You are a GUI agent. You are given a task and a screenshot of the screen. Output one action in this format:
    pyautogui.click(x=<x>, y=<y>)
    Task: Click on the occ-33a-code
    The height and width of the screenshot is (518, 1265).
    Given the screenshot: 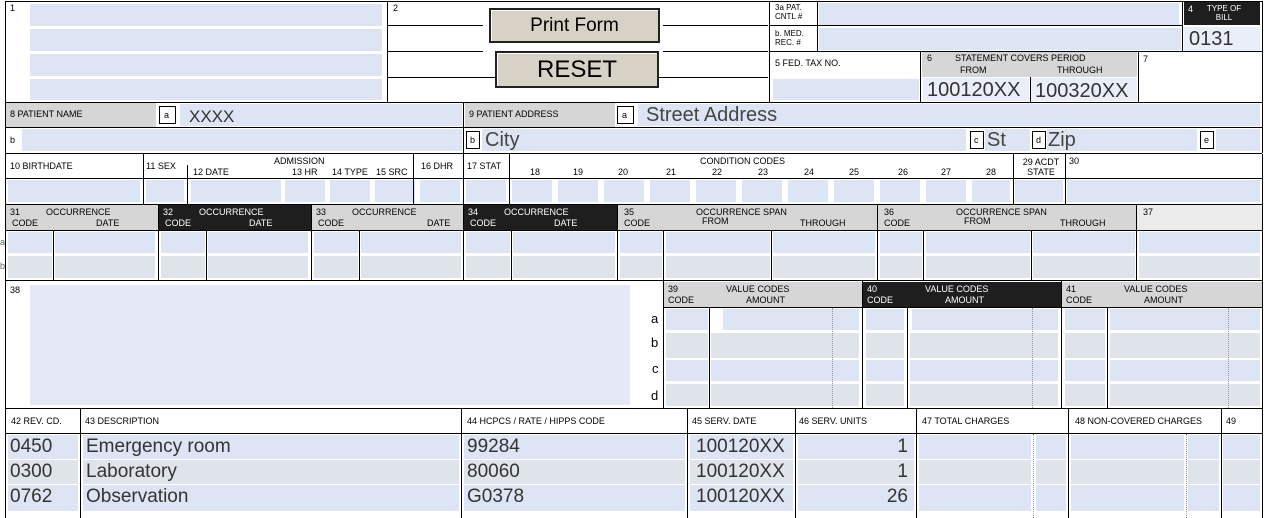 What is the action you would take?
    pyautogui.click(x=336, y=242)
    